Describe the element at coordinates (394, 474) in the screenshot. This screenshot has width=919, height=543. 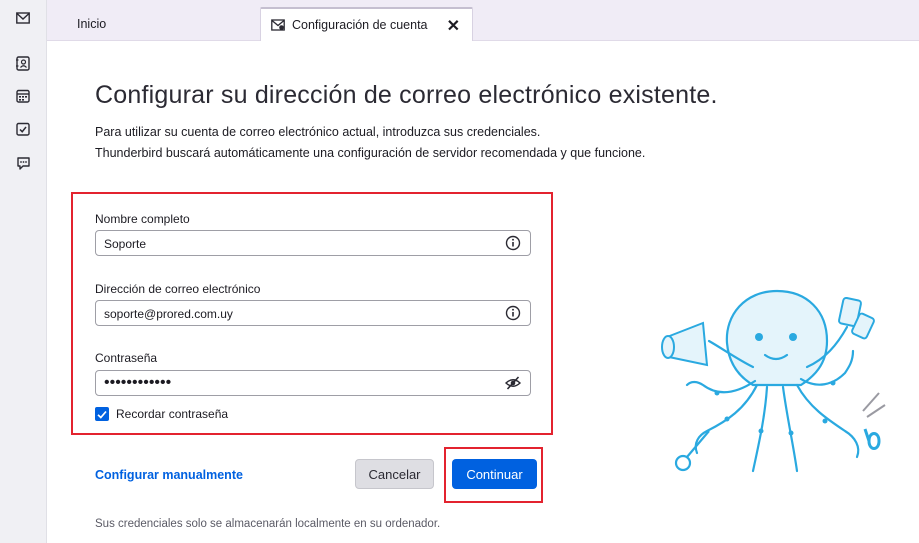
I see `cancel-button: Cancelar` at that location.